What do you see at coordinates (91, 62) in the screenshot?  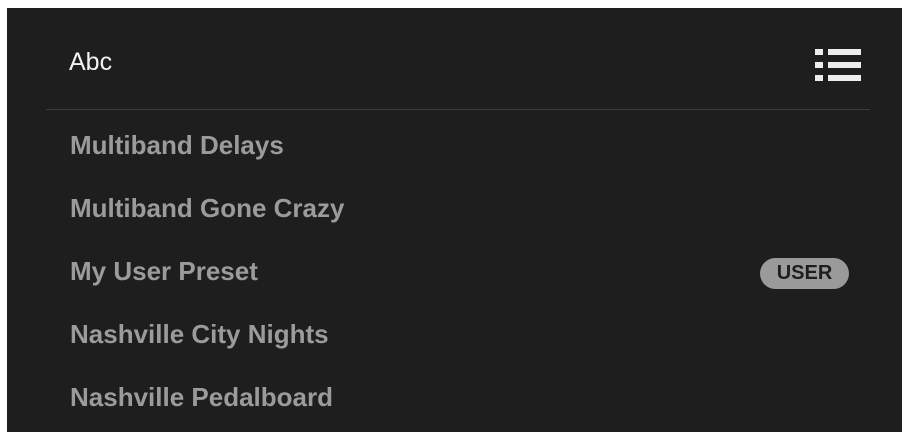 I see `panel-title: Abc` at bounding box center [91, 62].